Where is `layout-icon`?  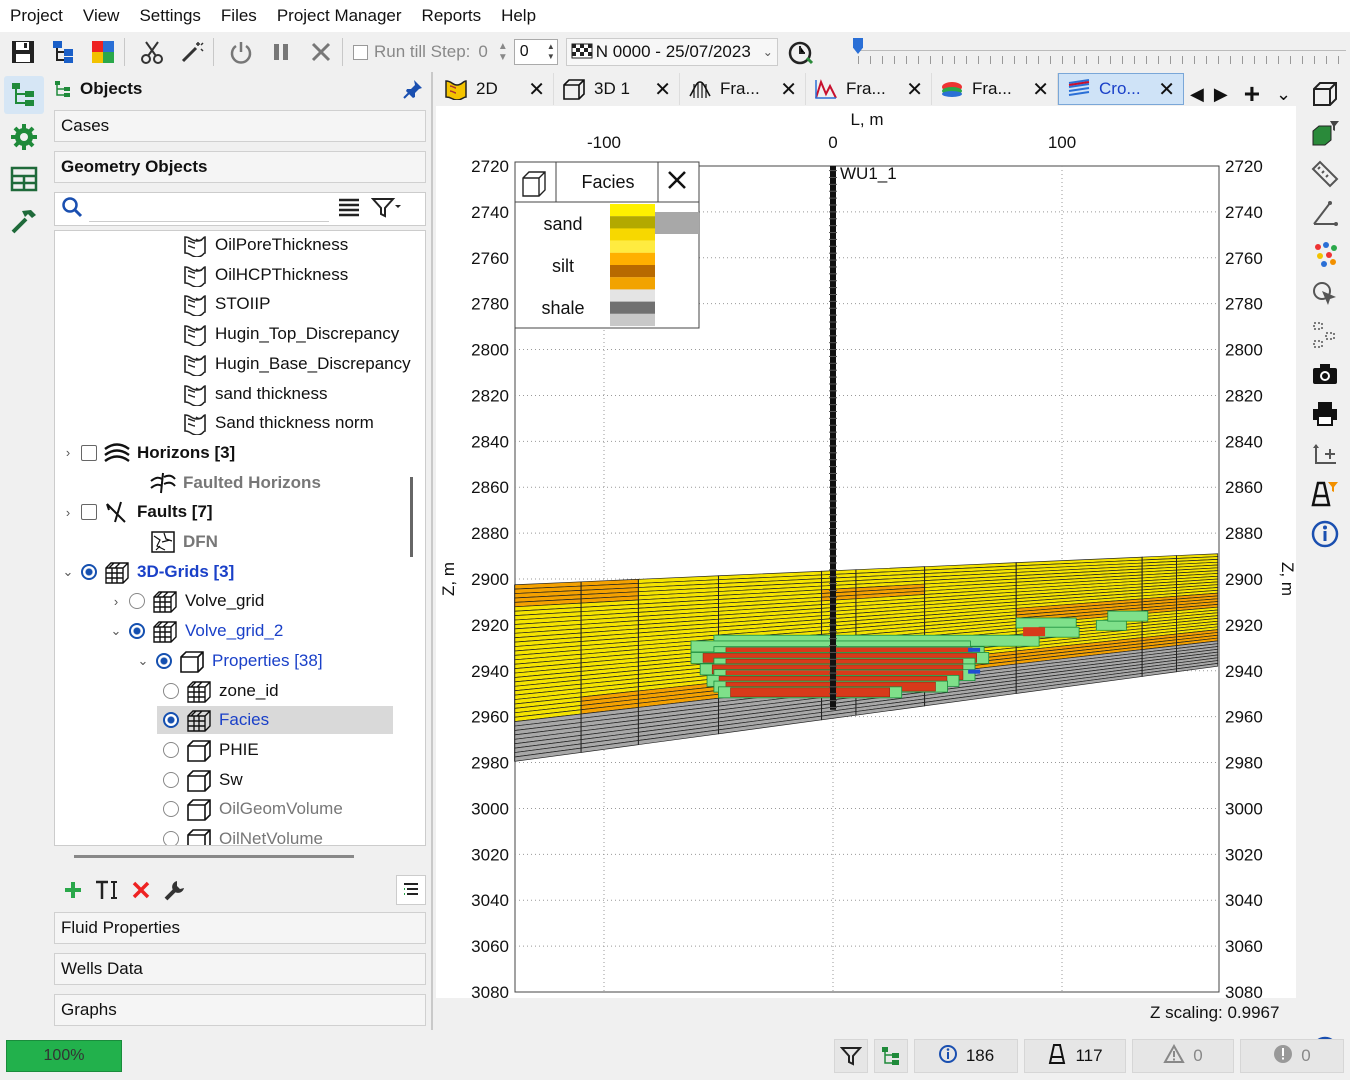
layout-icon is located at coordinates (24, 179).